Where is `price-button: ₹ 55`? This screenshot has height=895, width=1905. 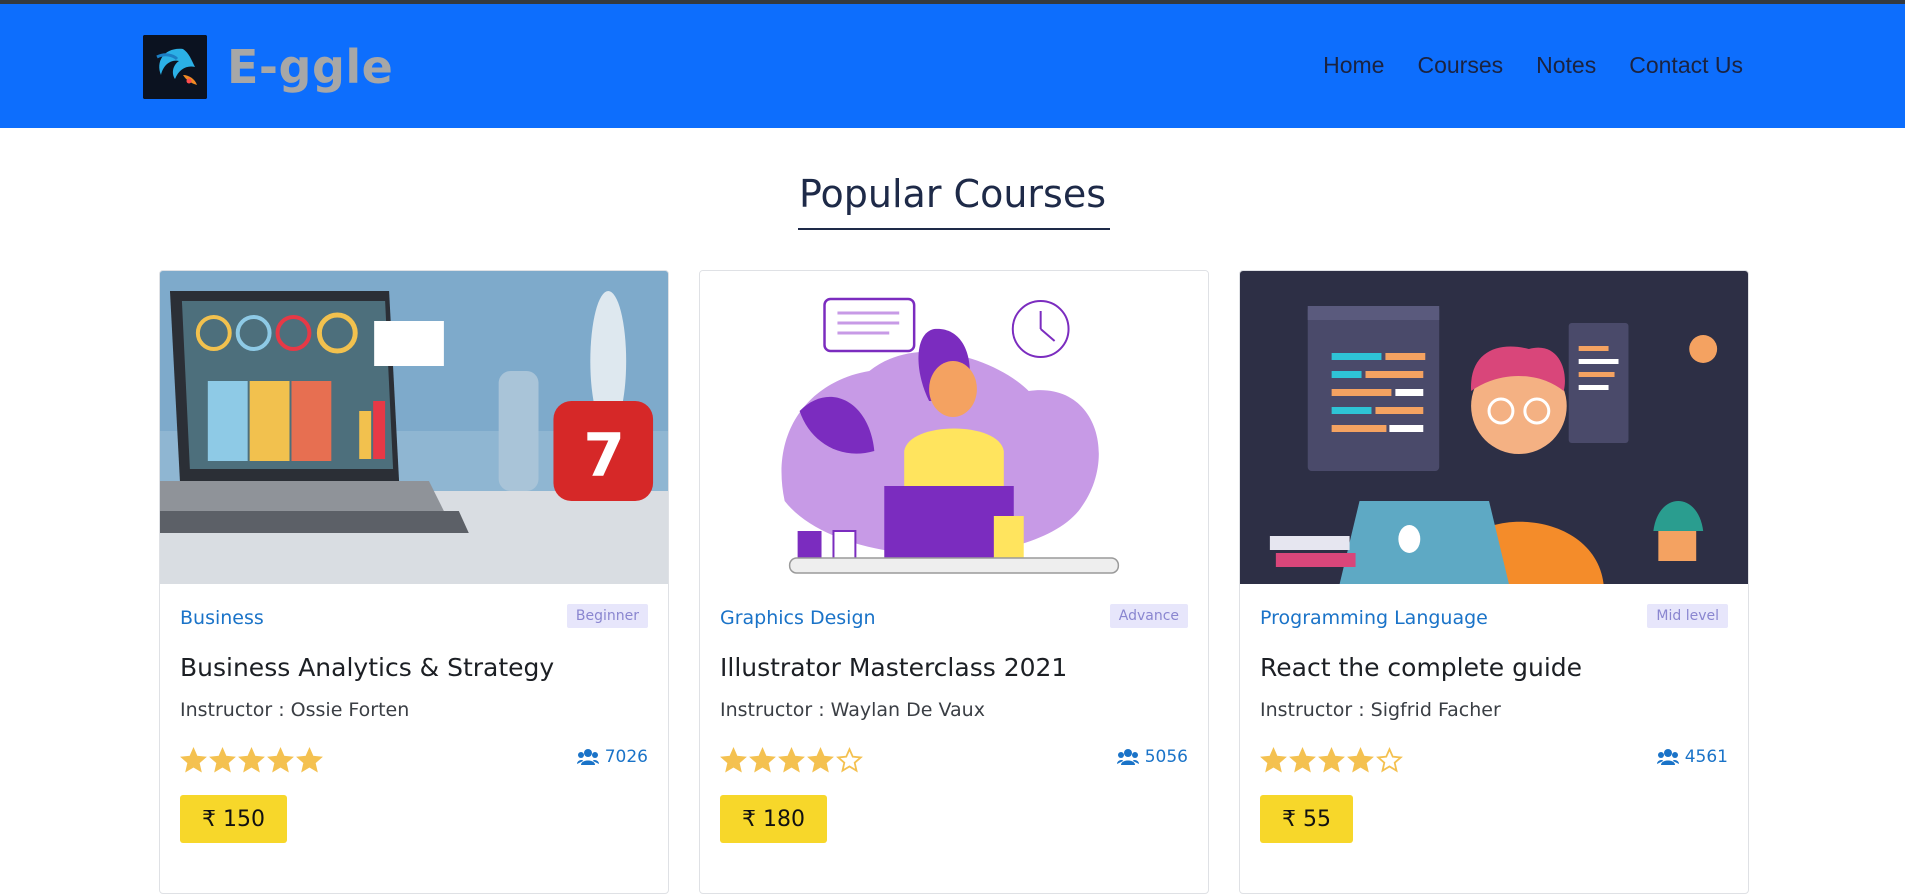
price-button: ₹ 55 is located at coordinates (1306, 819).